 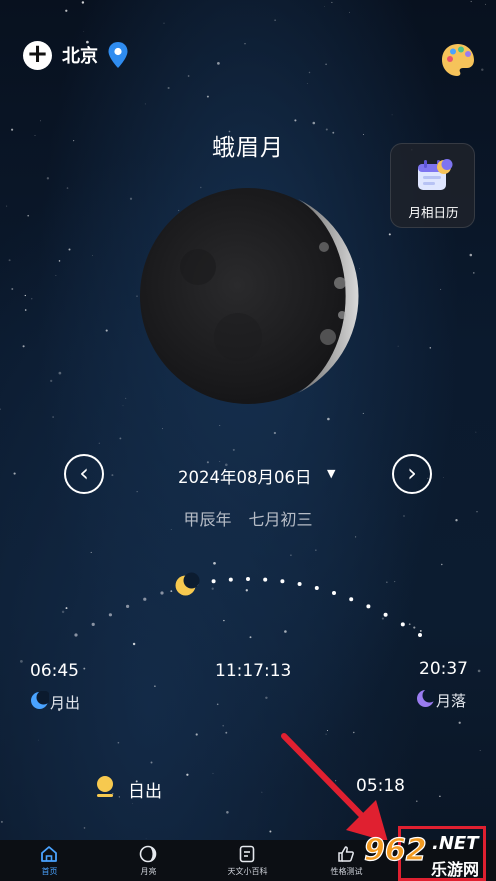 I want to click on tab-moon: 月亮, so click(x=148, y=860).